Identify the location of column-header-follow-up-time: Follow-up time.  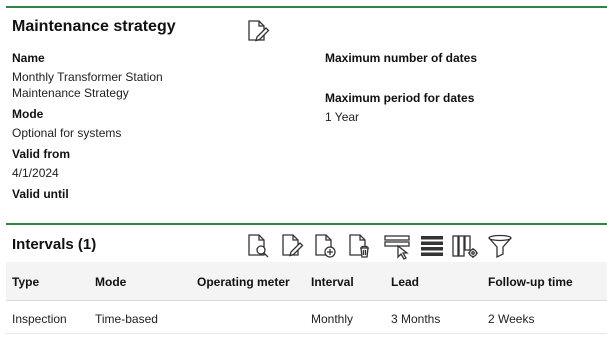
(530, 282).